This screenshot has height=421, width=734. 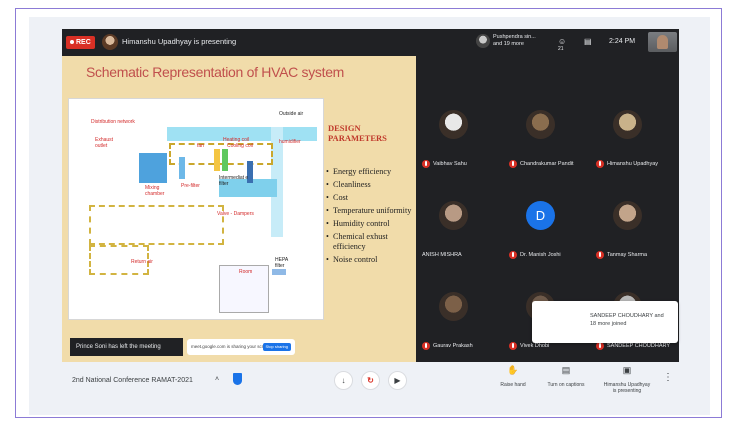 I want to click on design-heading-line1: DESIGN, so click(x=344, y=128).